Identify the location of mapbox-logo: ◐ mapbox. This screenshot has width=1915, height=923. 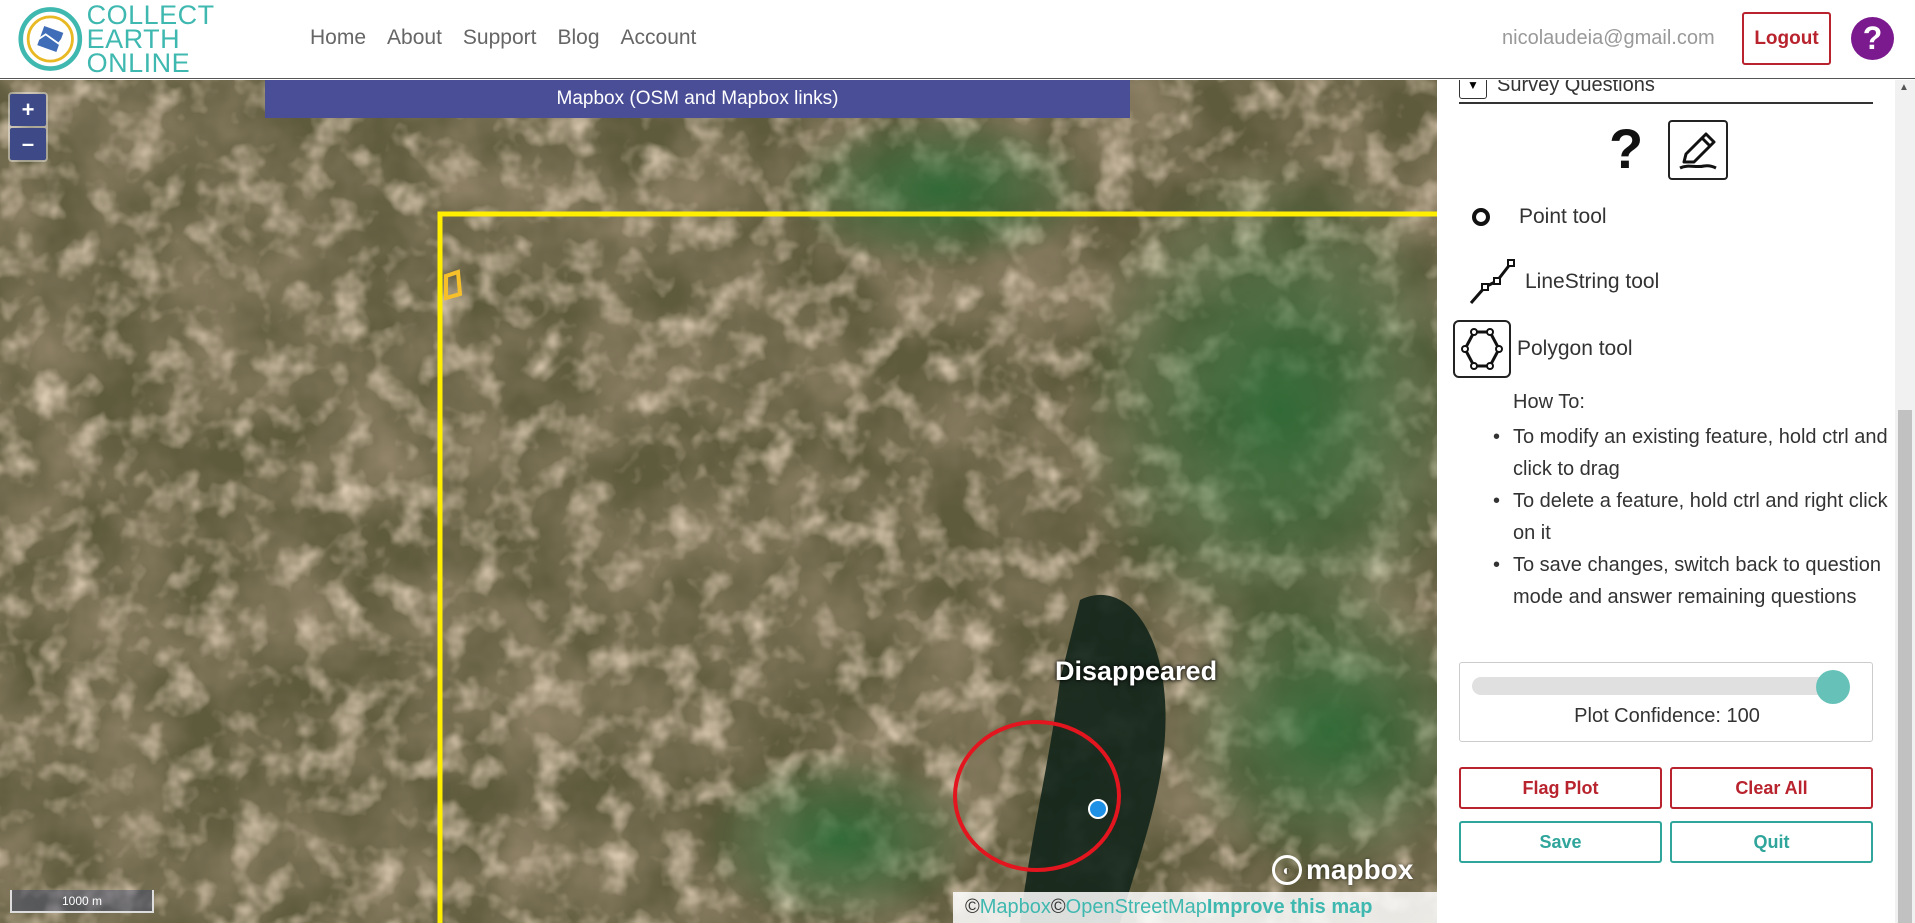
(1342, 870).